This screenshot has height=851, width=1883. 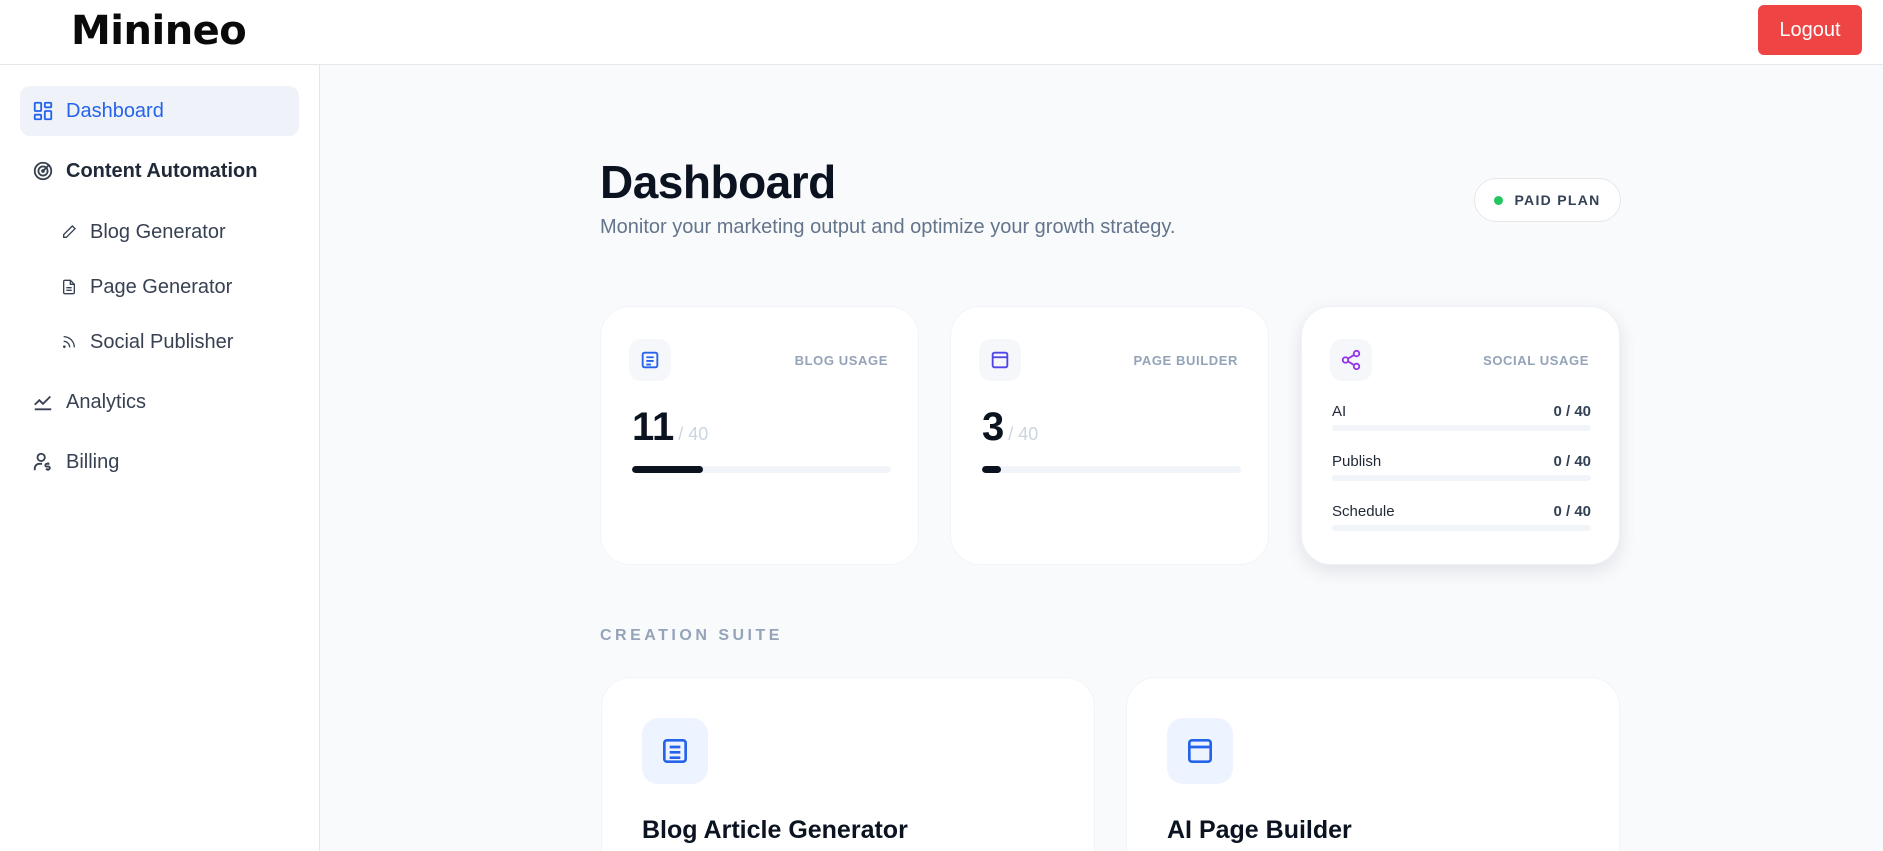 I want to click on blog-usage-limit: / 40, so click(x=693, y=434).